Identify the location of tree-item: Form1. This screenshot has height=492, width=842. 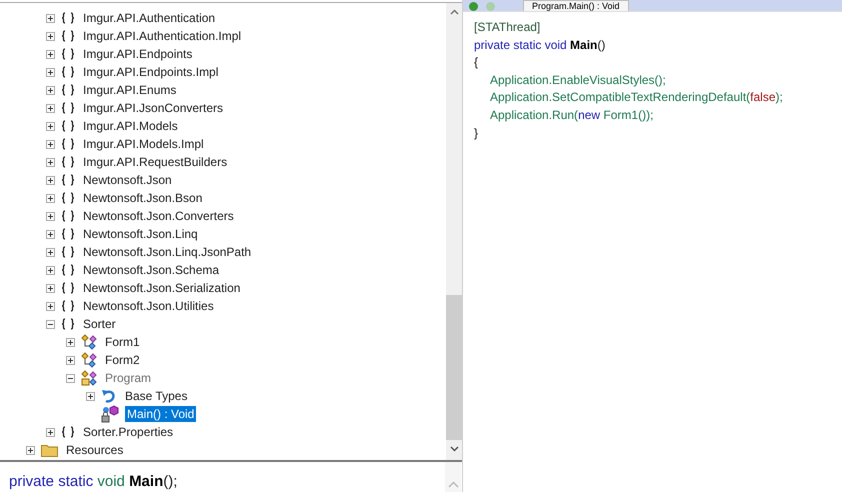
(122, 342).